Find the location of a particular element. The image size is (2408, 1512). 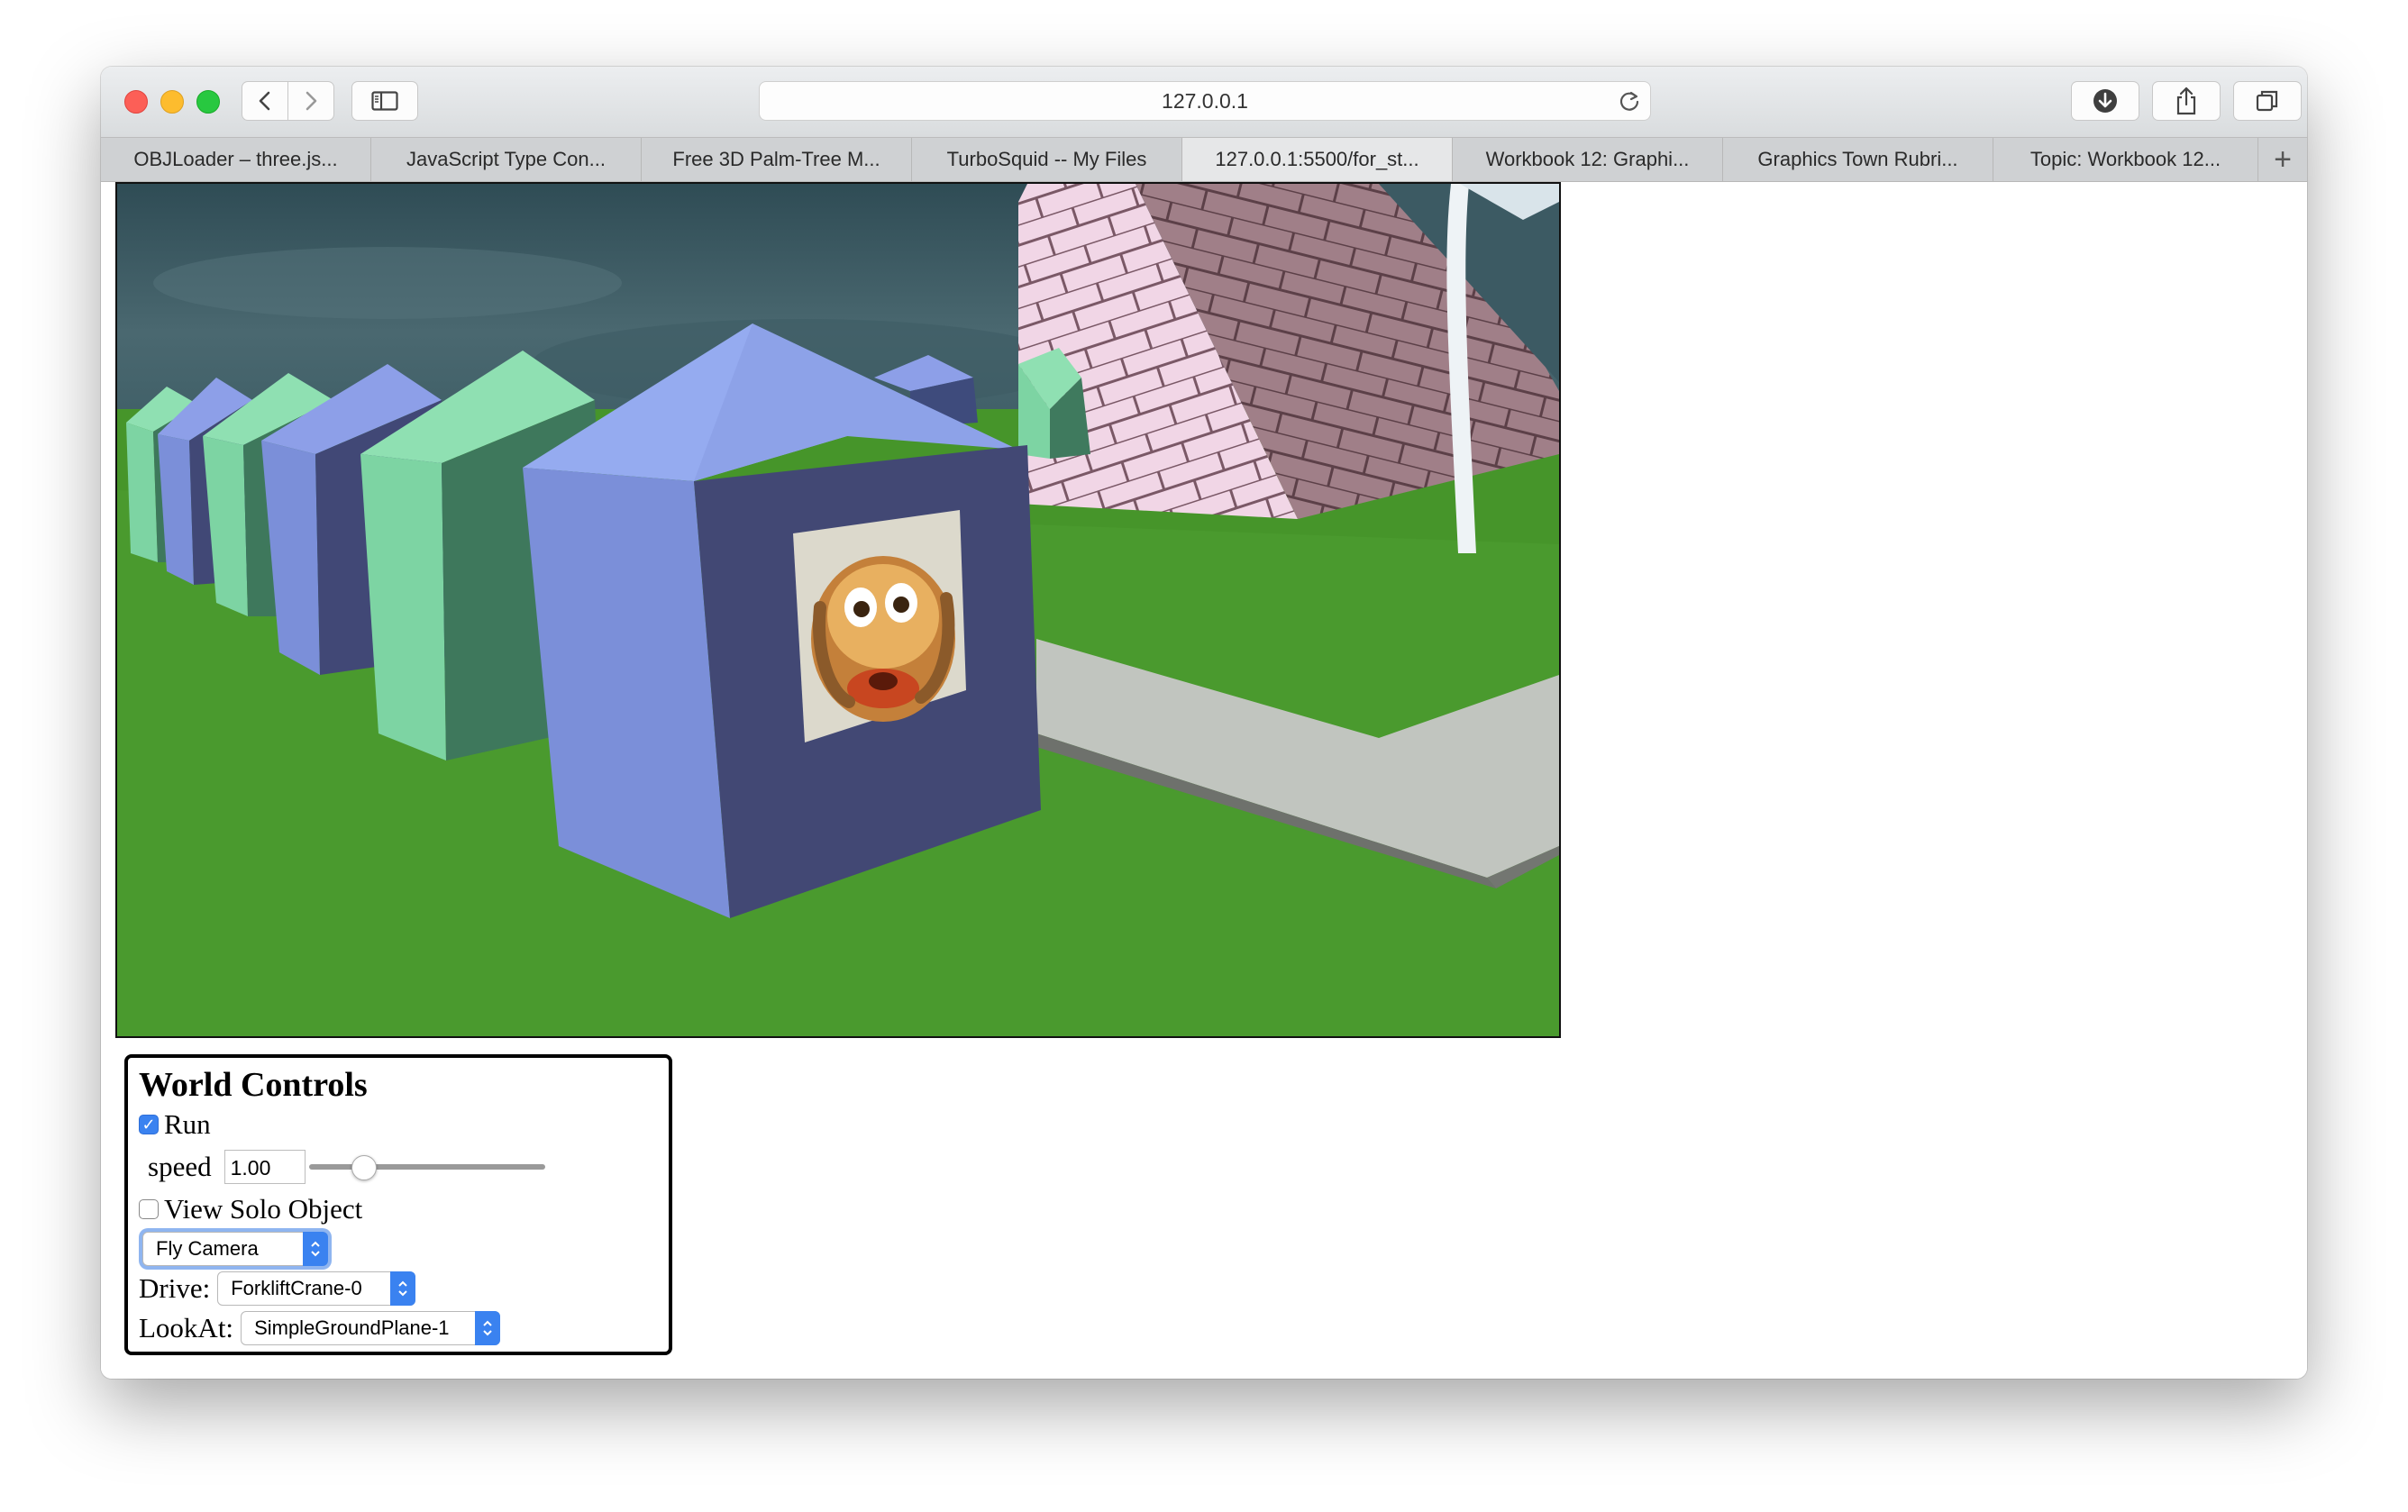

plus-icon: + is located at coordinates (2283, 159).